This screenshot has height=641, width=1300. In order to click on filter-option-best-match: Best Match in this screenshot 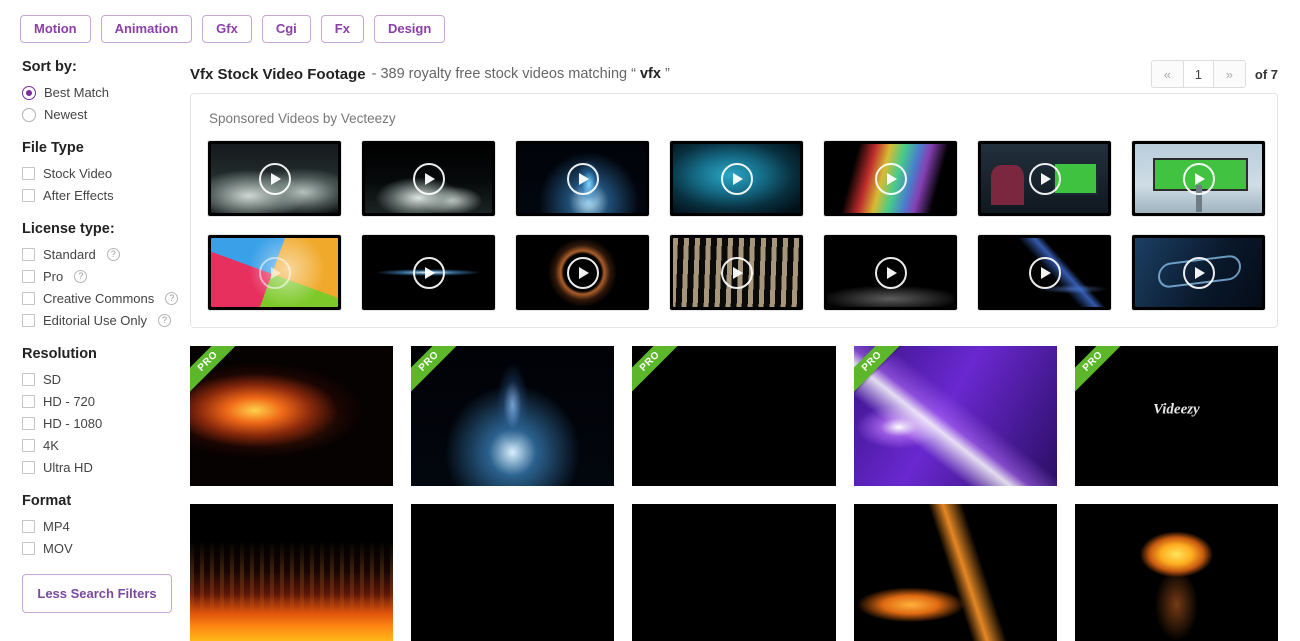, I will do `click(106, 92)`.